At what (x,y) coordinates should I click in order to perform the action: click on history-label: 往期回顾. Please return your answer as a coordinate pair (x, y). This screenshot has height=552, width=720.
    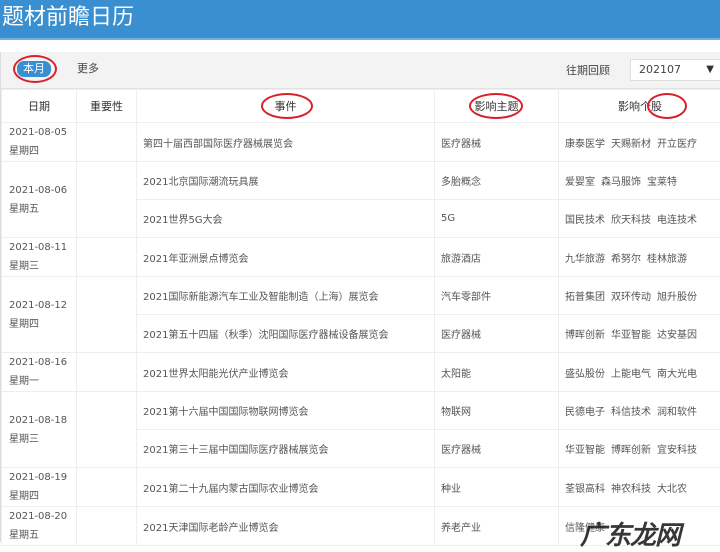
    Looking at the image, I should click on (588, 71).